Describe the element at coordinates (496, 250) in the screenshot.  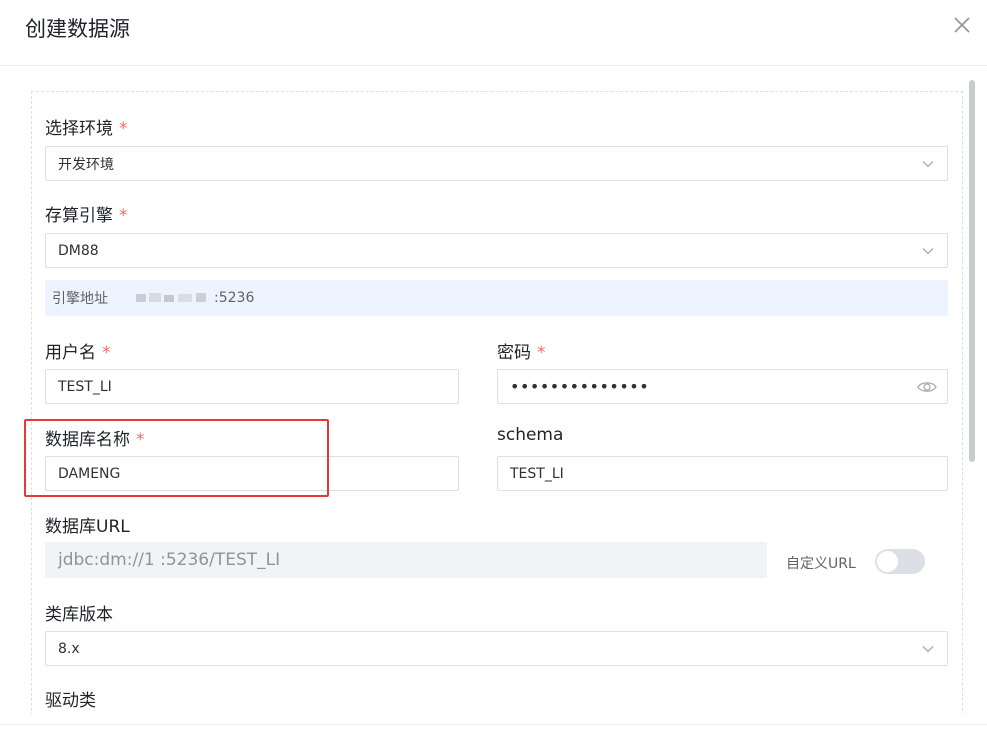
I see `engine-select: DM88` at that location.